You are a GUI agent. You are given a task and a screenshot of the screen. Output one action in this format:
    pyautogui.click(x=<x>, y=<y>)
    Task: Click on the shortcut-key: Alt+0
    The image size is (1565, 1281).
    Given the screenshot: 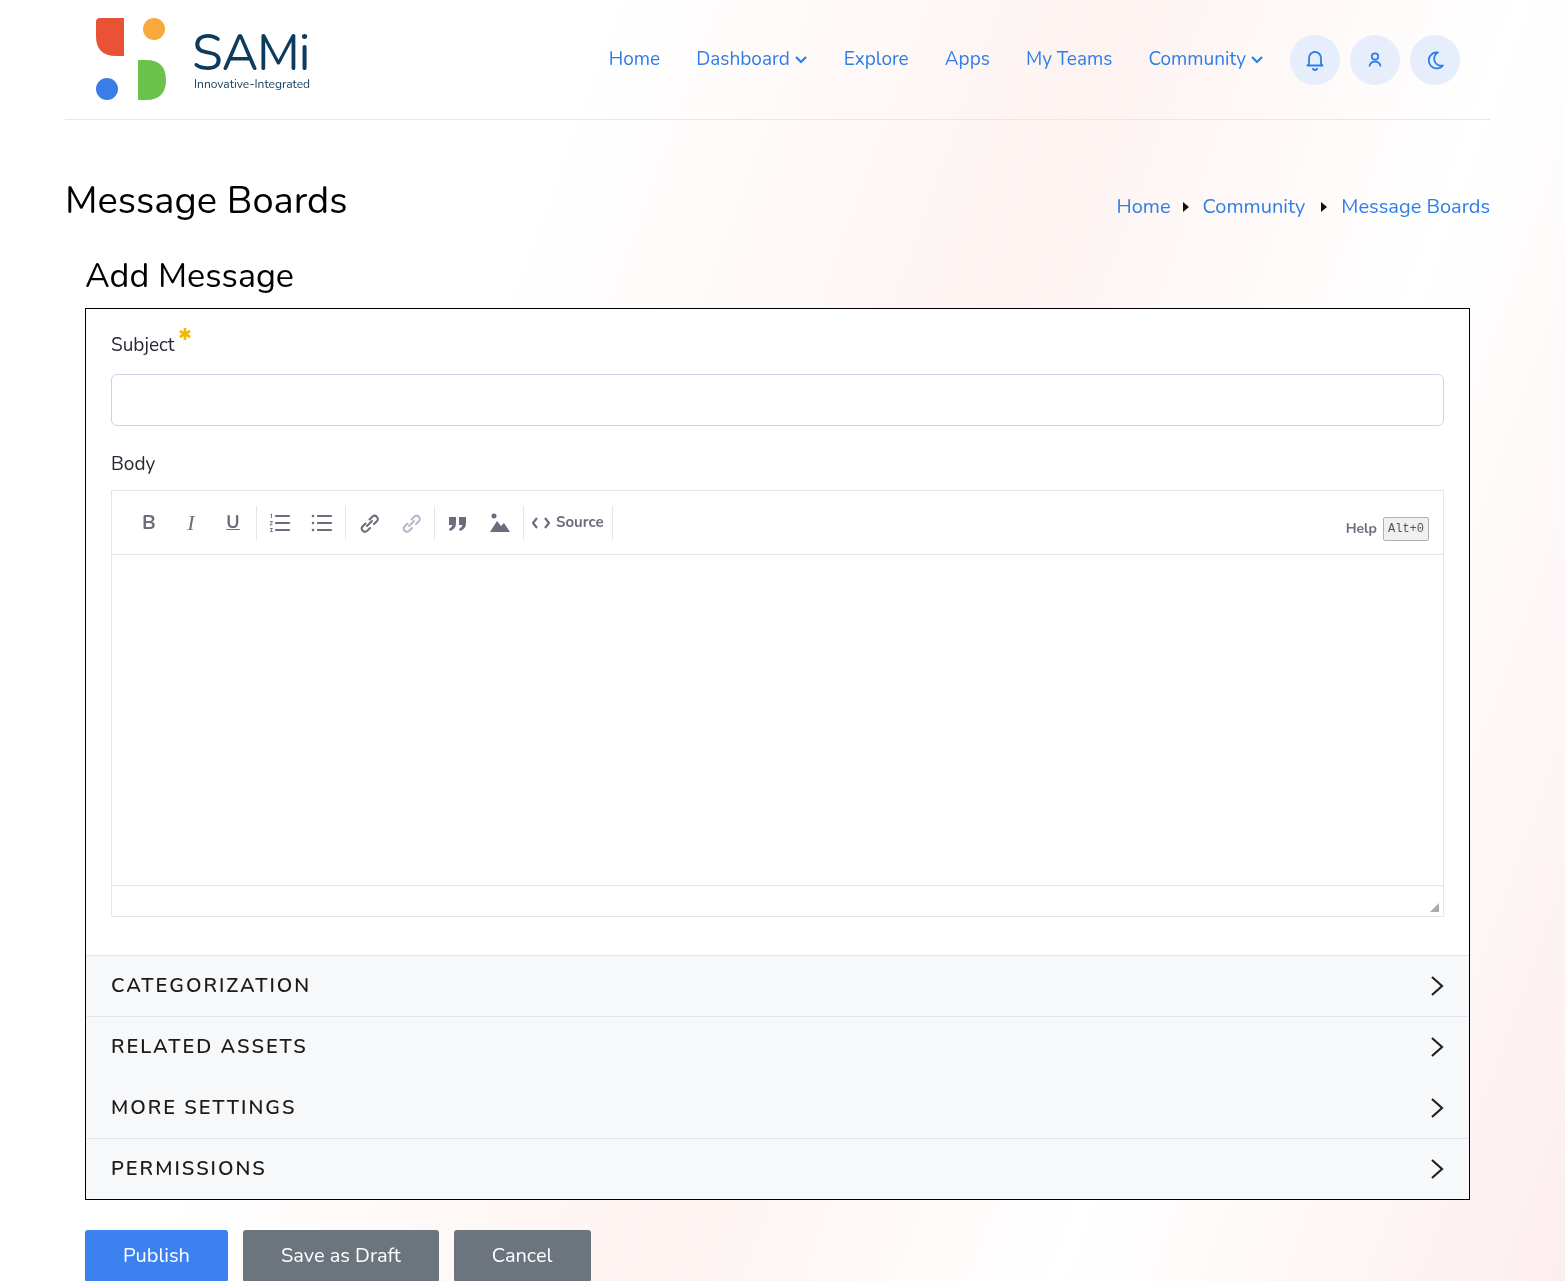 What is the action you would take?
    pyautogui.click(x=1406, y=528)
    